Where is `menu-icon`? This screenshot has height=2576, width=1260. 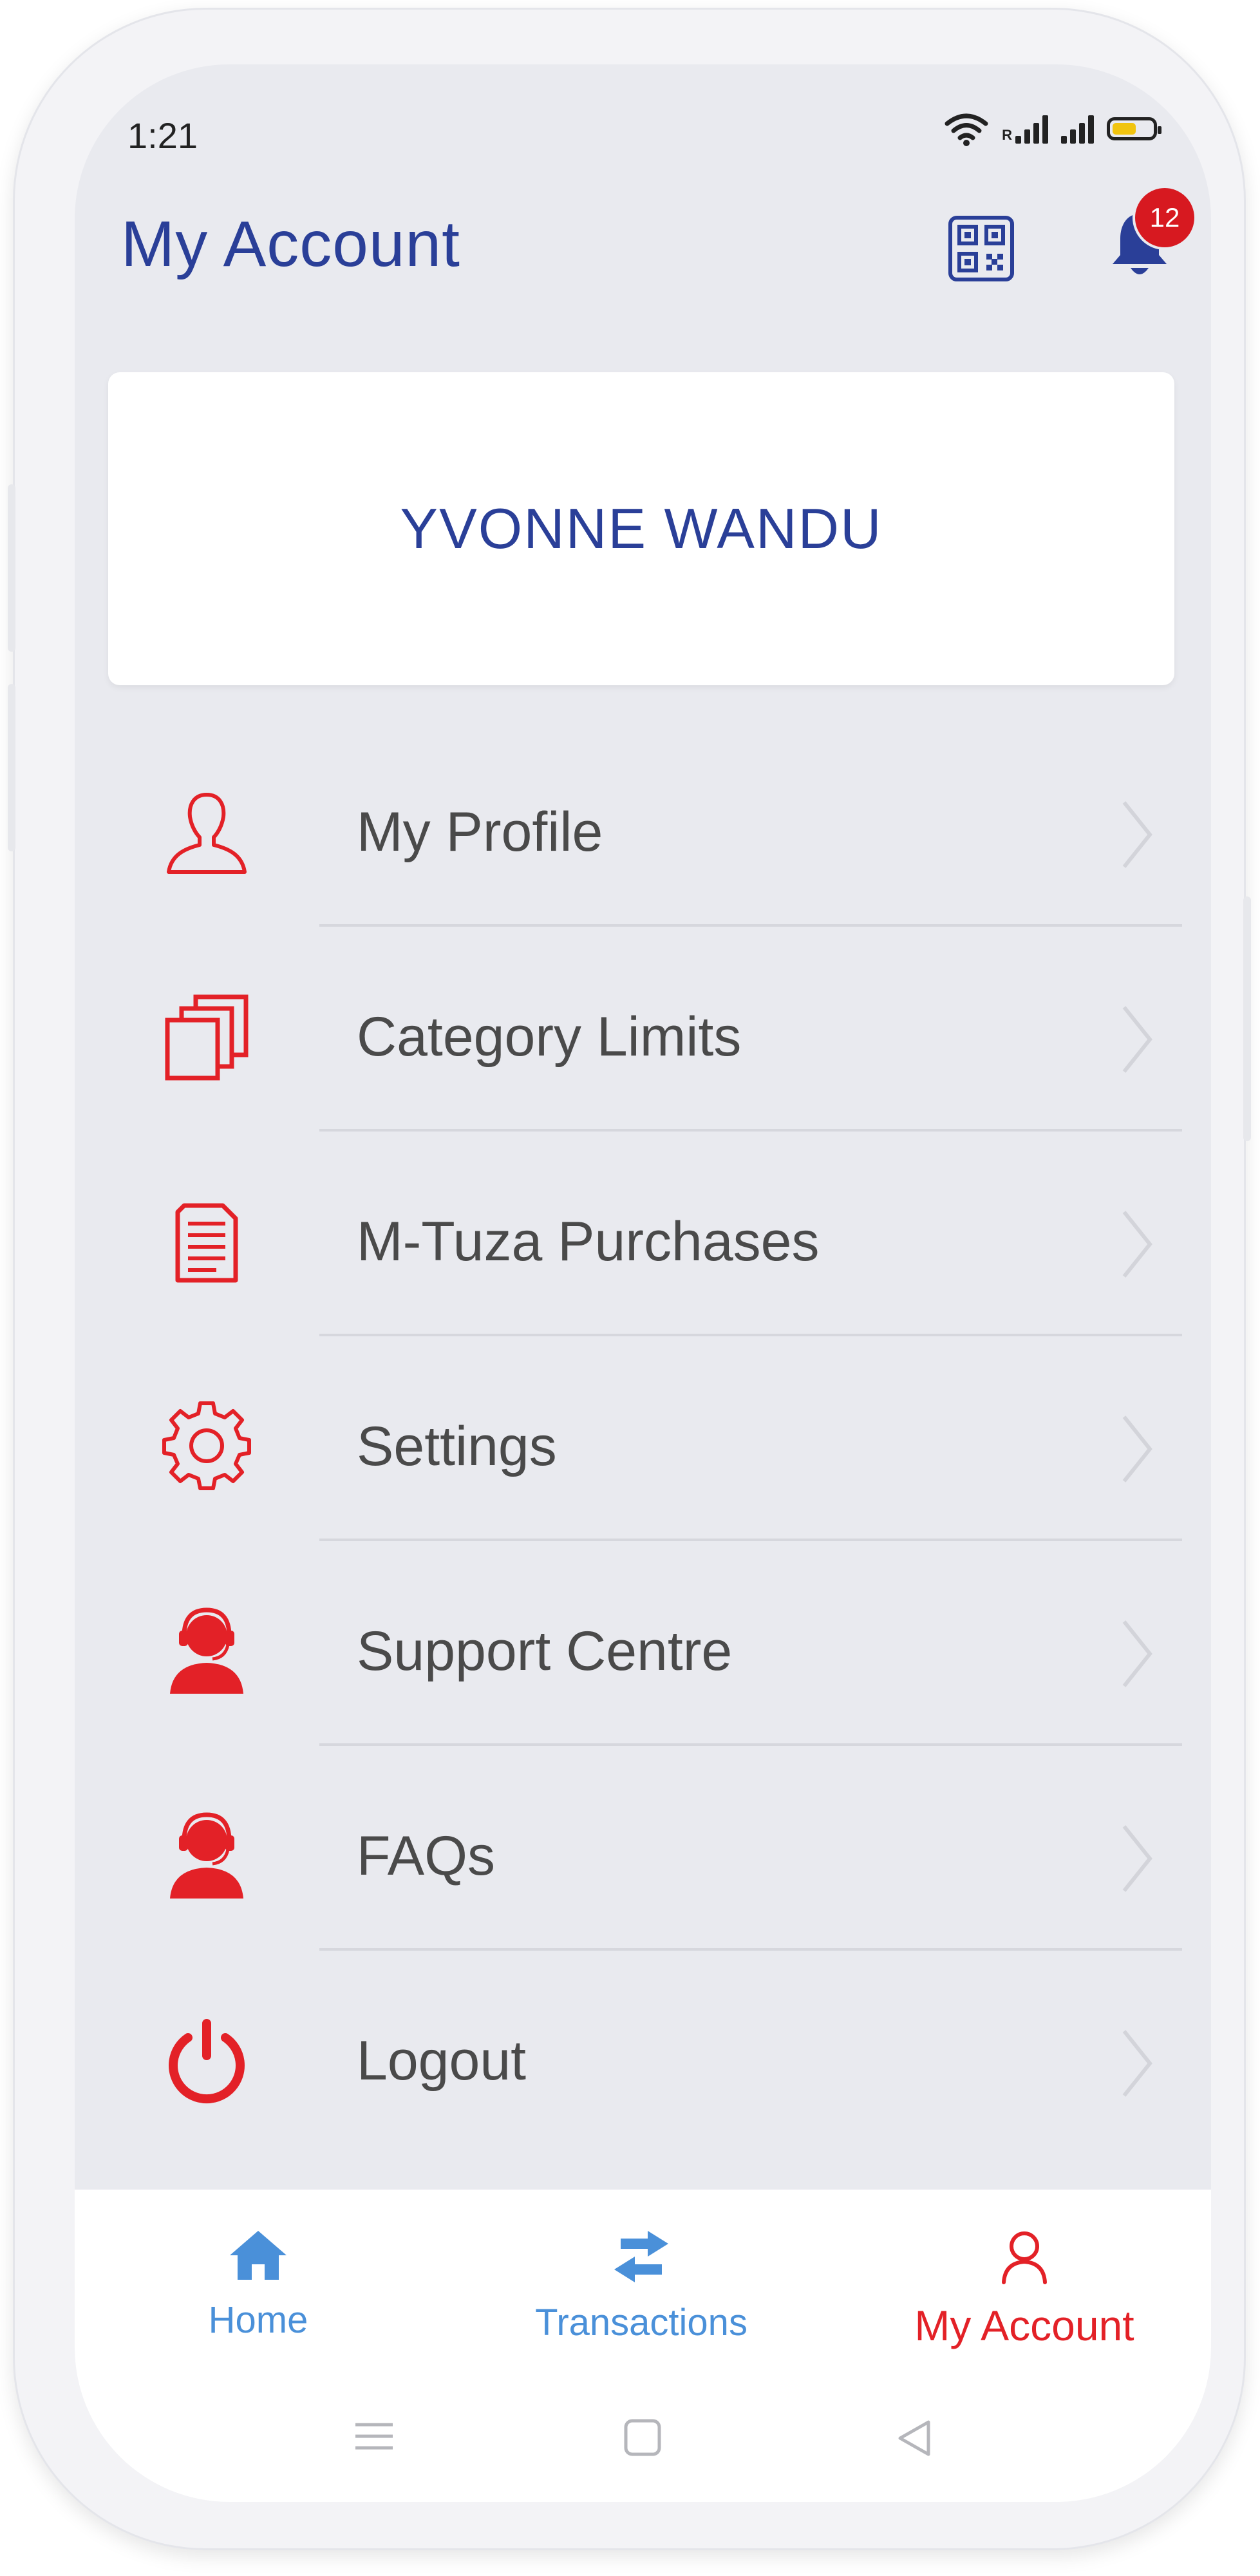
menu-icon is located at coordinates (374, 2436).